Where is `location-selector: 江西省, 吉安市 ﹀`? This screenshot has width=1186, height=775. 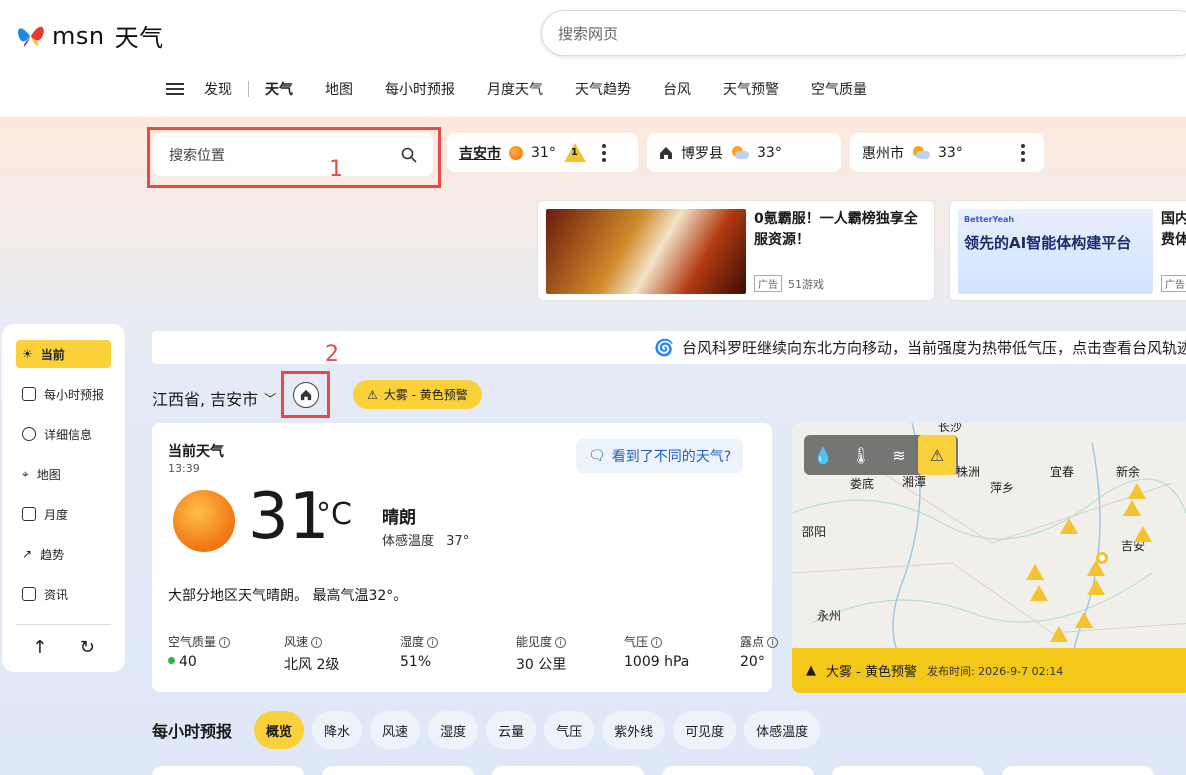 location-selector: 江西省, 吉安市 ﹀ is located at coordinates (214, 398).